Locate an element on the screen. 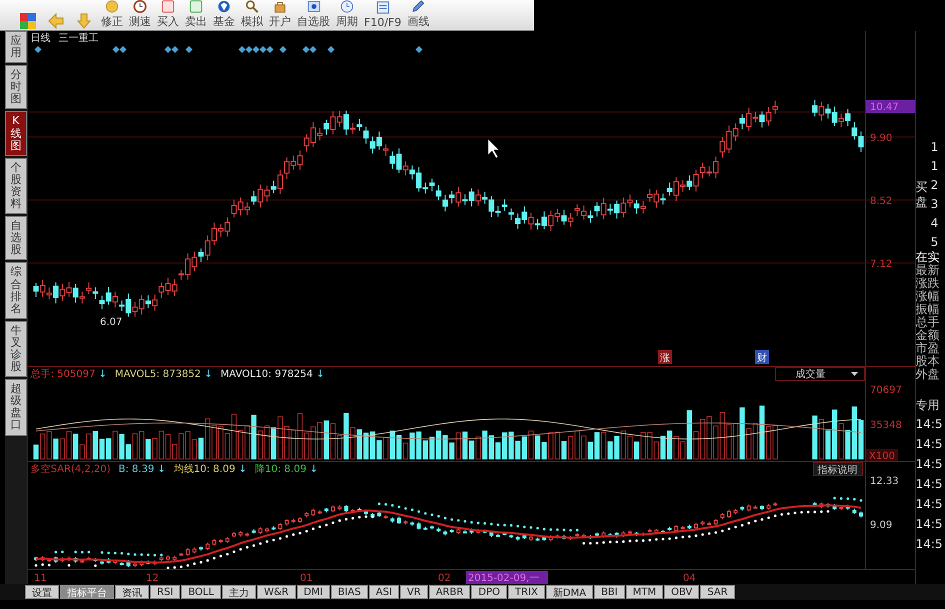 The height and width of the screenshot is (609, 945). toolbar-button: 开户 is located at coordinates (280, 15).